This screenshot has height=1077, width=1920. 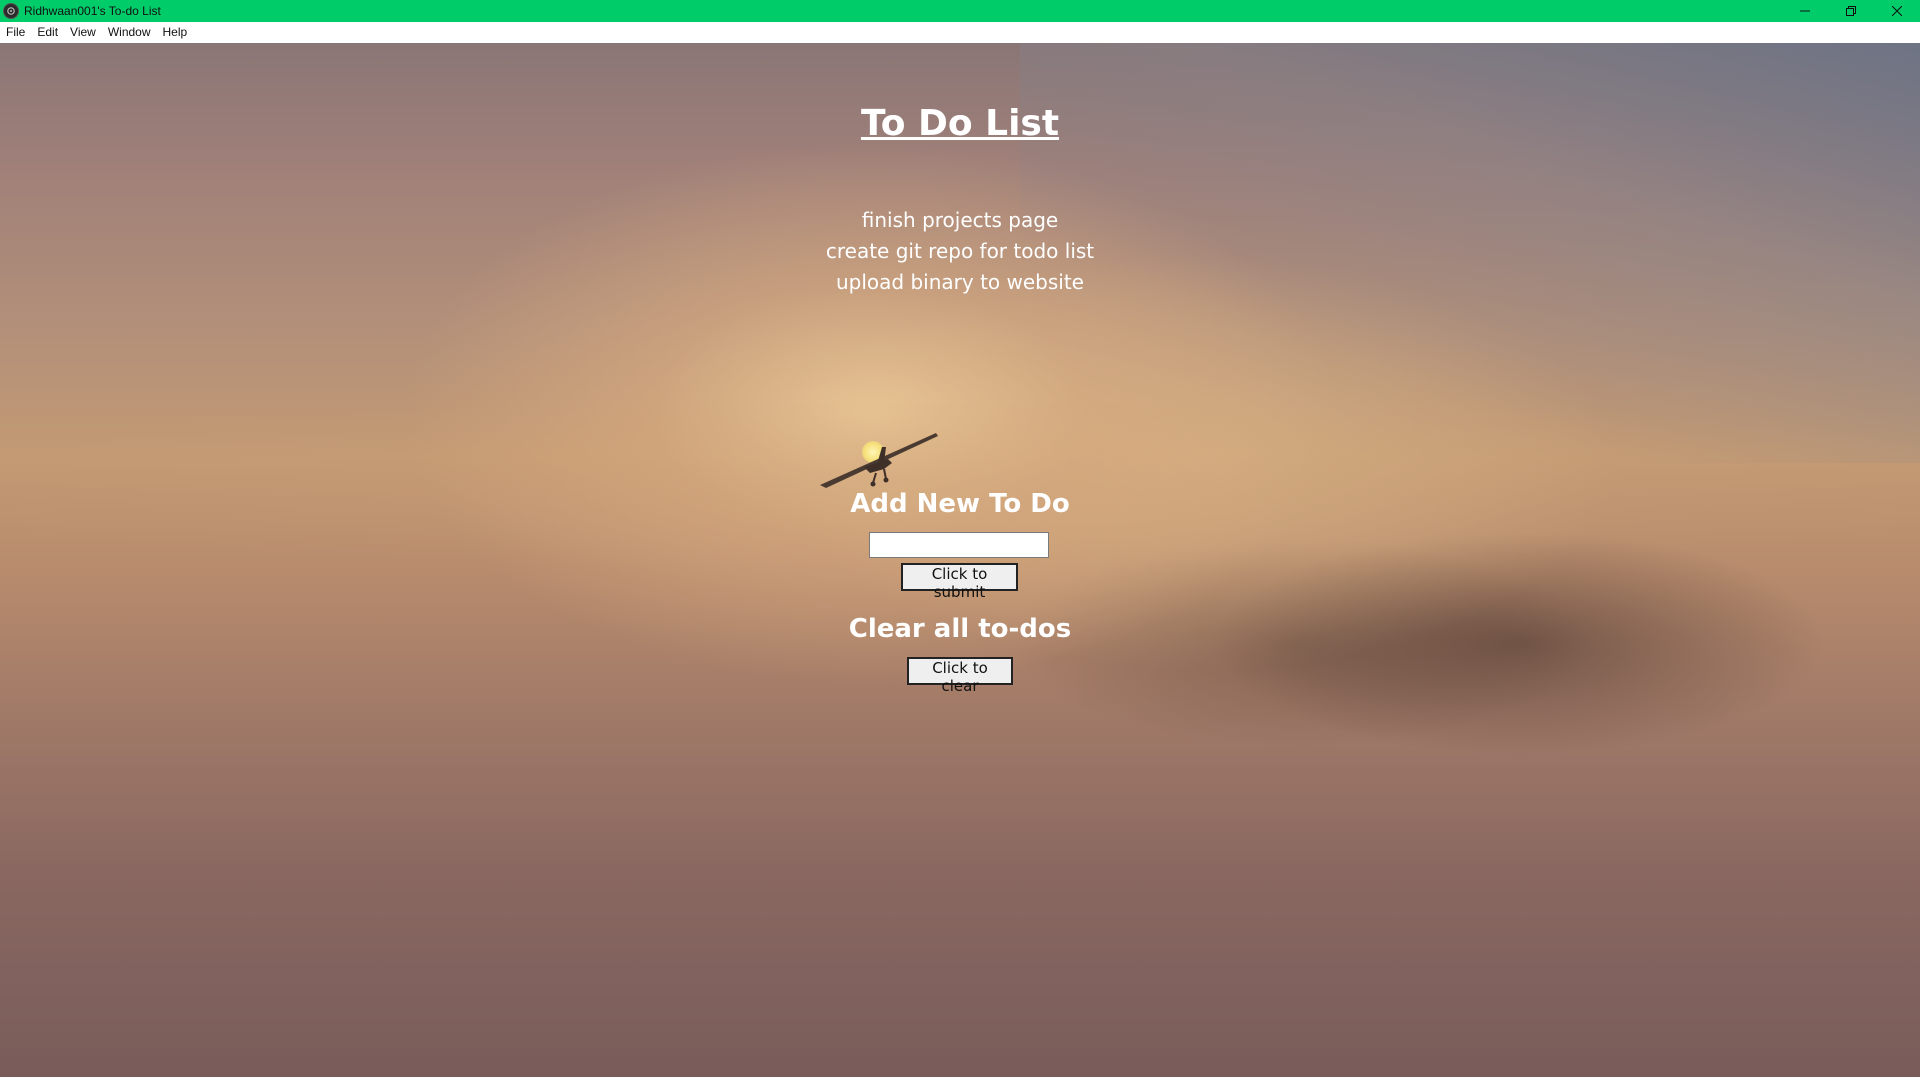 I want to click on page-title: To Do List, so click(x=960, y=123).